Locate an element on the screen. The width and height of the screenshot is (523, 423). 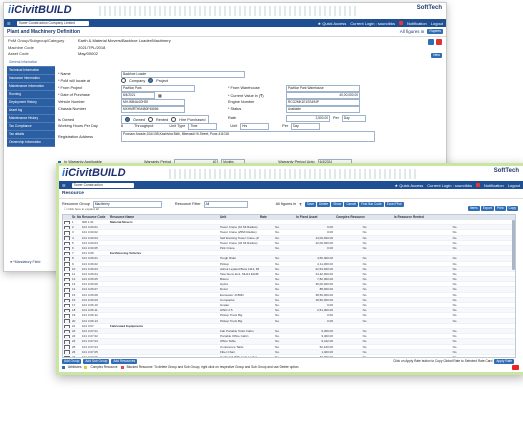
sidebar-item: Ownership Information is located at coordinates (31, 143).